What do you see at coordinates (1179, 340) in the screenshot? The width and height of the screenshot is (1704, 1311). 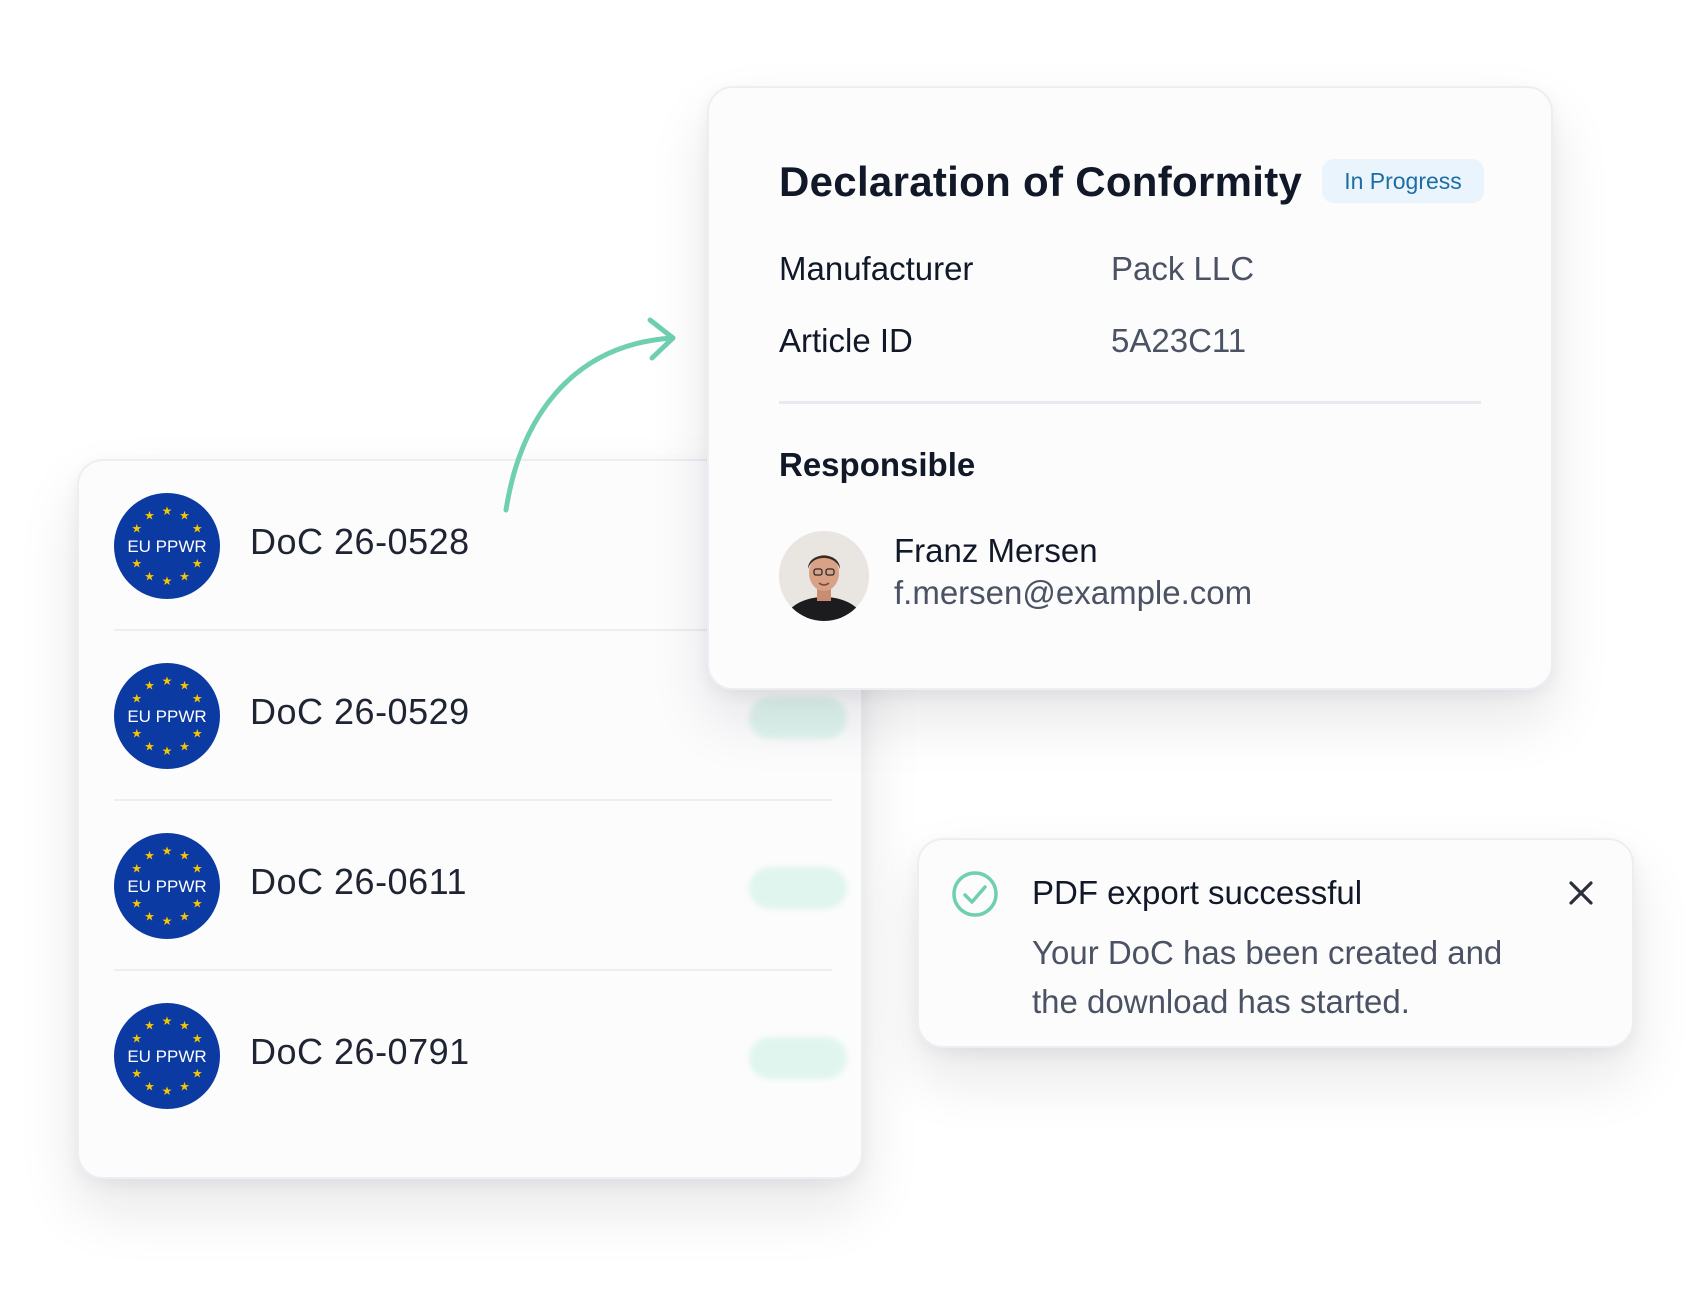 I see `article-id-value: 5A23C11` at bounding box center [1179, 340].